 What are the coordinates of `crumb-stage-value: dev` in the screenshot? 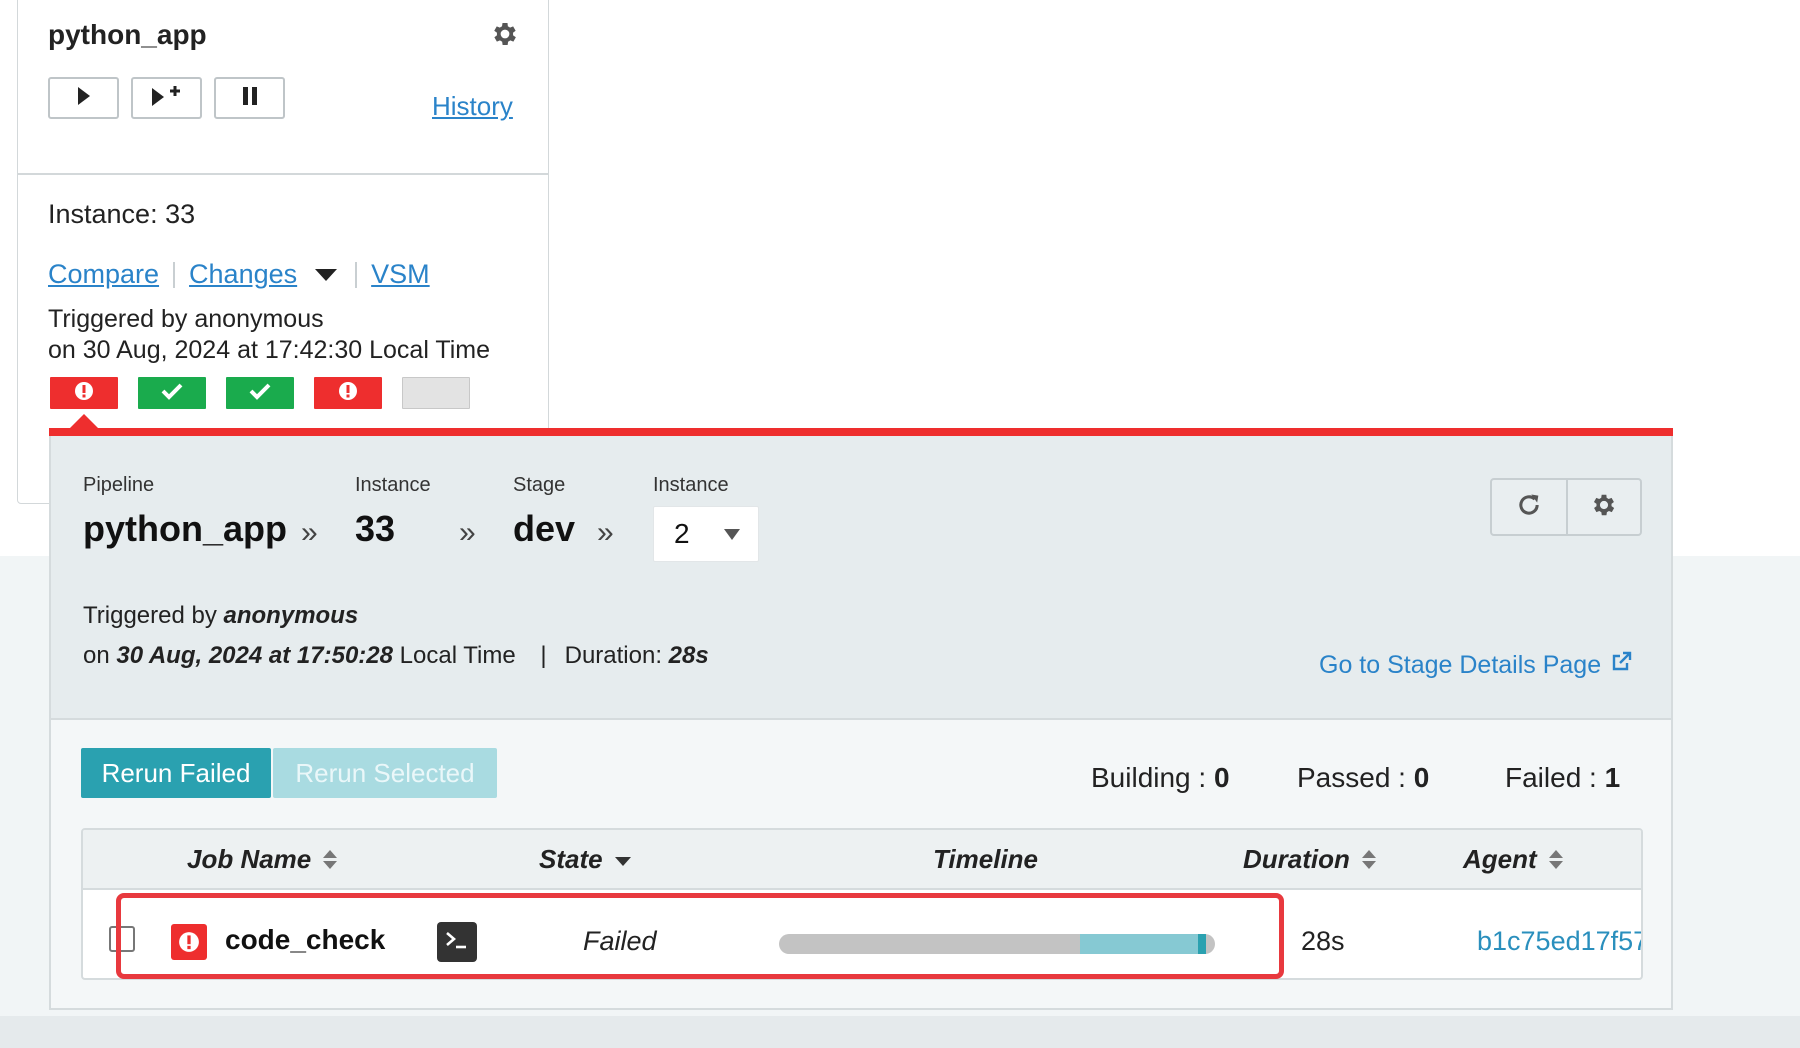 It's located at (544, 528).